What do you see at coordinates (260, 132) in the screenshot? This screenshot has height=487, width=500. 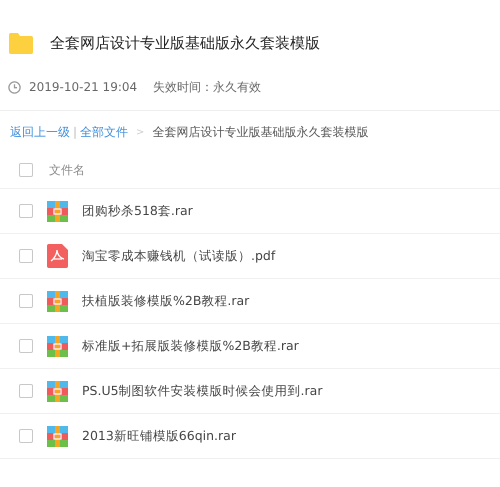 I see `current-folder: 全套网店设计专业版基础版永久套装模版` at bounding box center [260, 132].